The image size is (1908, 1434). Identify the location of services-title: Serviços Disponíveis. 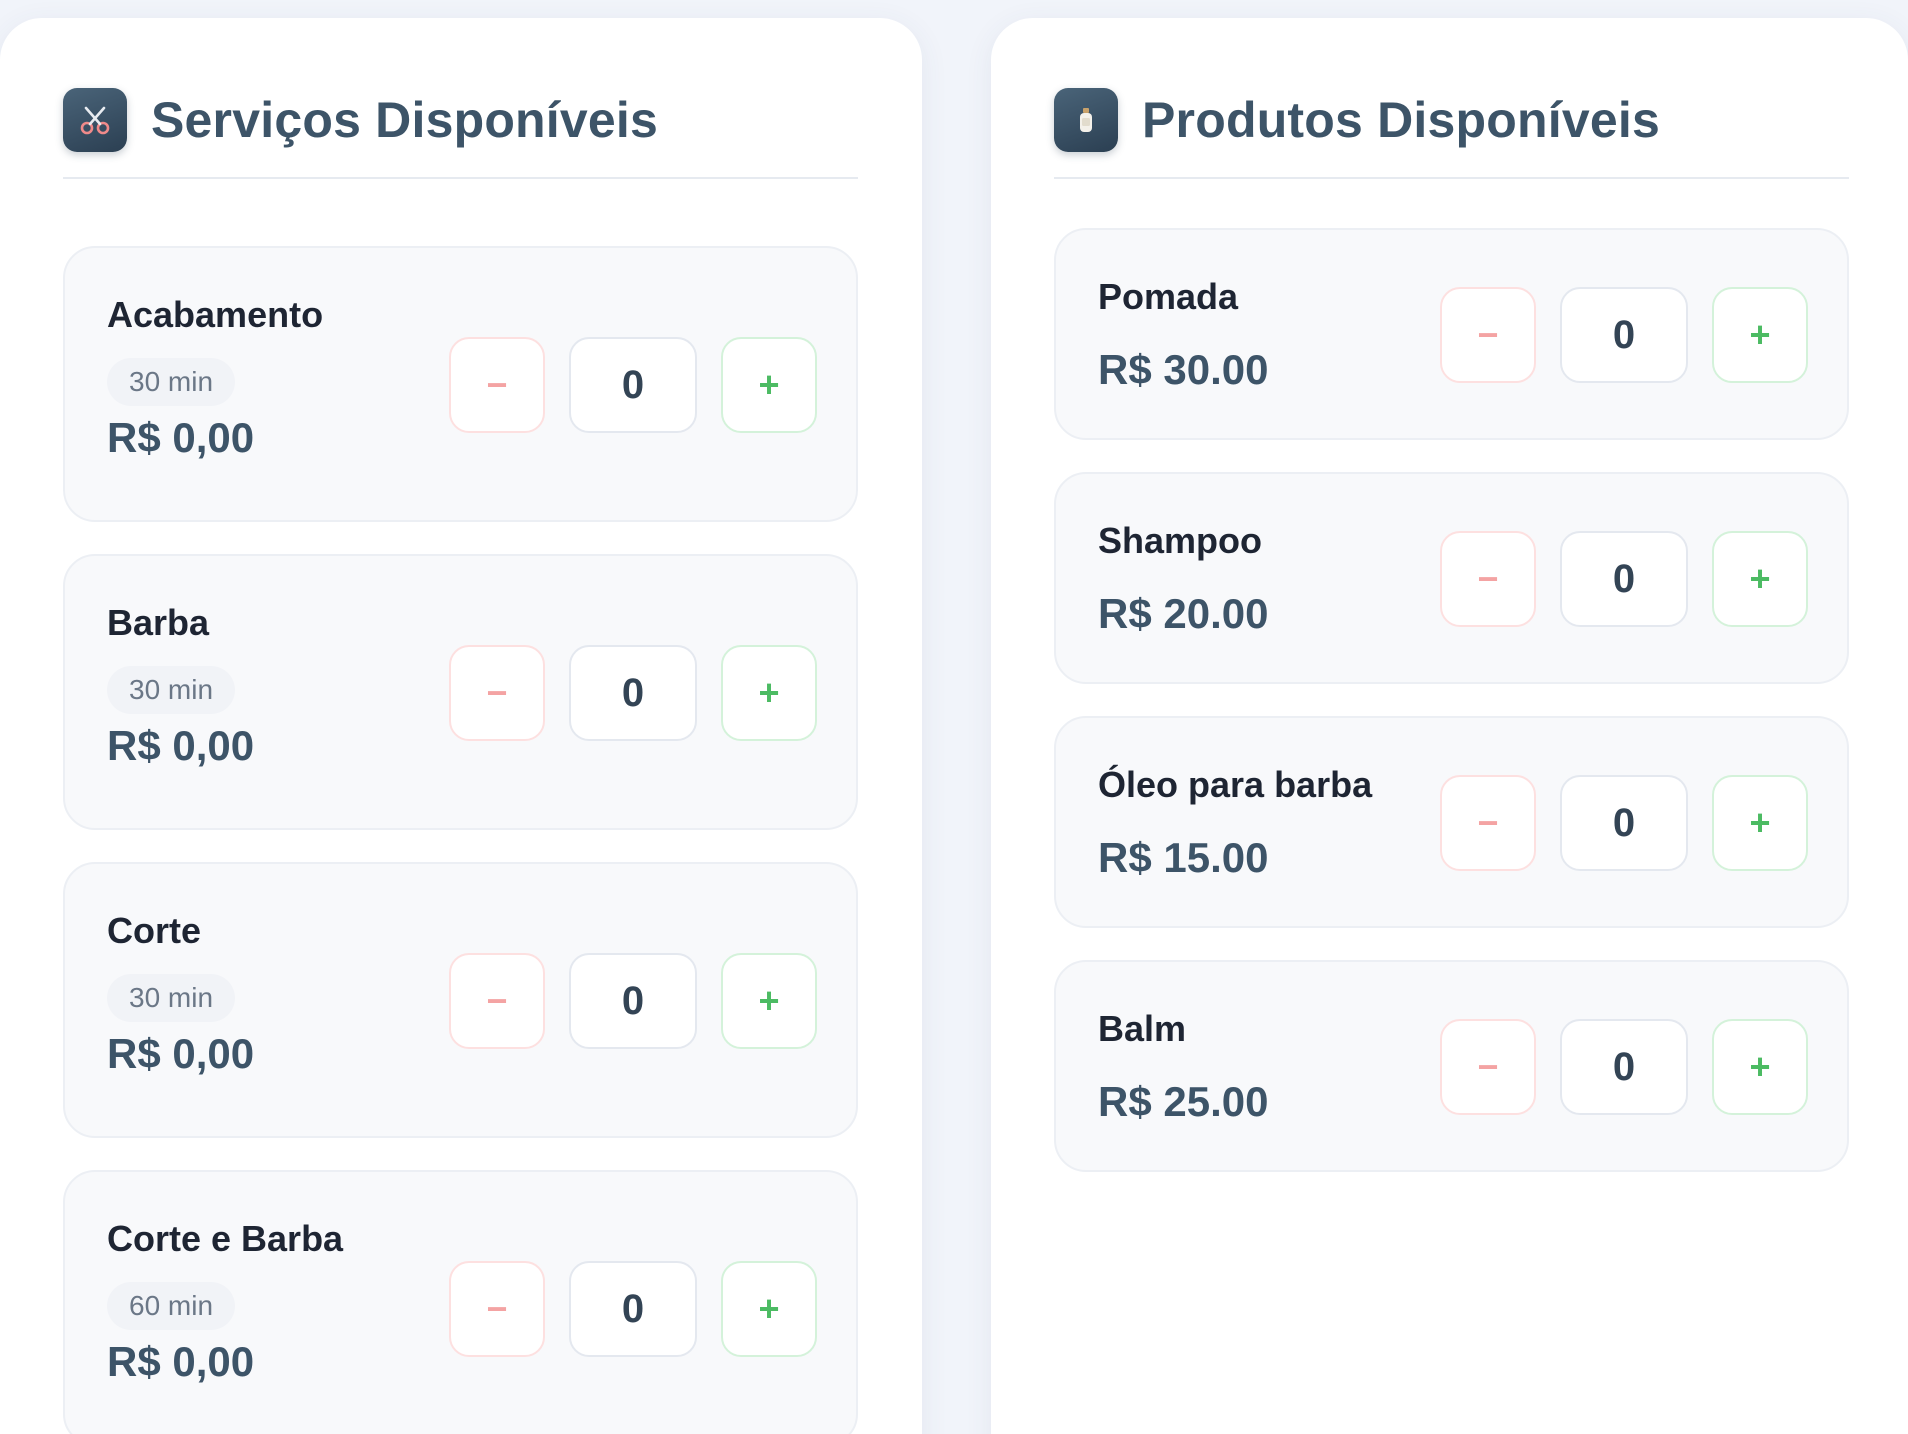
(405, 120).